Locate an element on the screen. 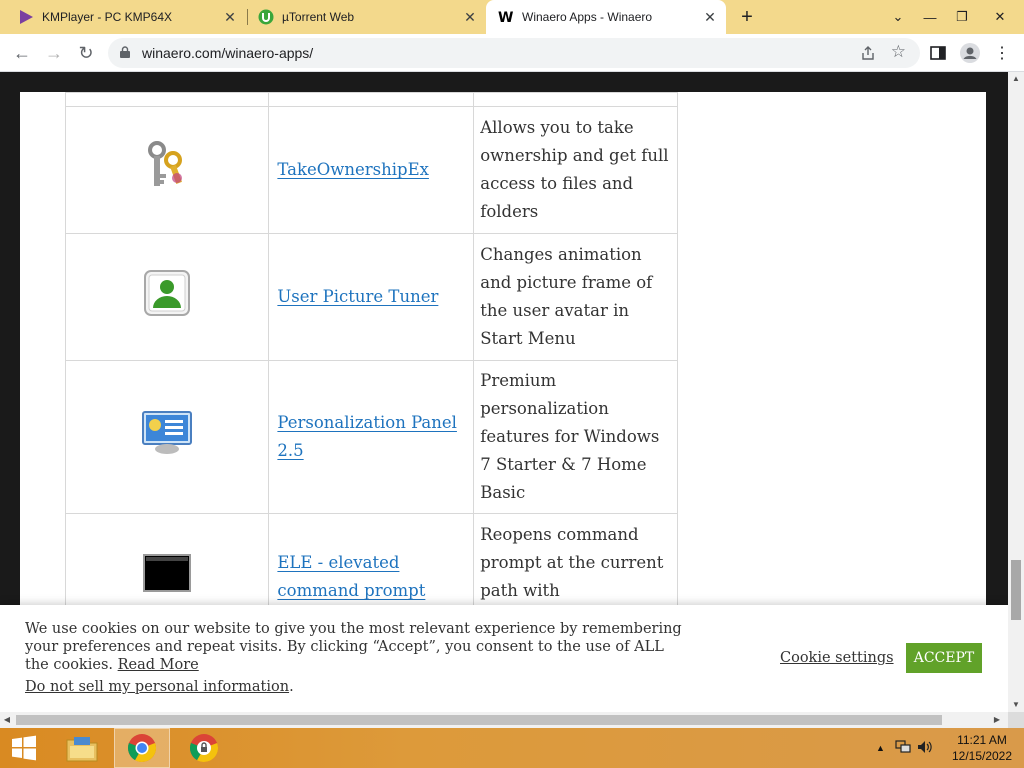 Image resolution: width=1024 pixels, height=768 pixels. utorrent-icon is located at coordinates (266, 17).